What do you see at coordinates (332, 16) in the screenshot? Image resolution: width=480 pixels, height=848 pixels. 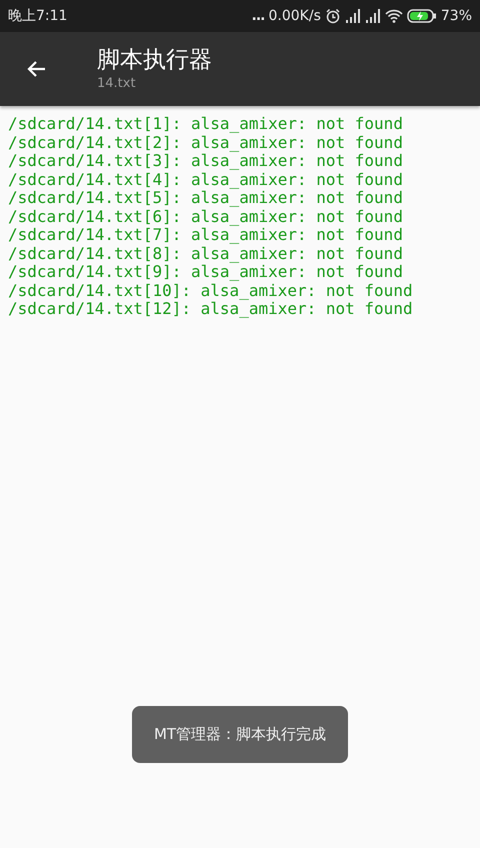 I see `alarm-icon` at bounding box center [332, 16].